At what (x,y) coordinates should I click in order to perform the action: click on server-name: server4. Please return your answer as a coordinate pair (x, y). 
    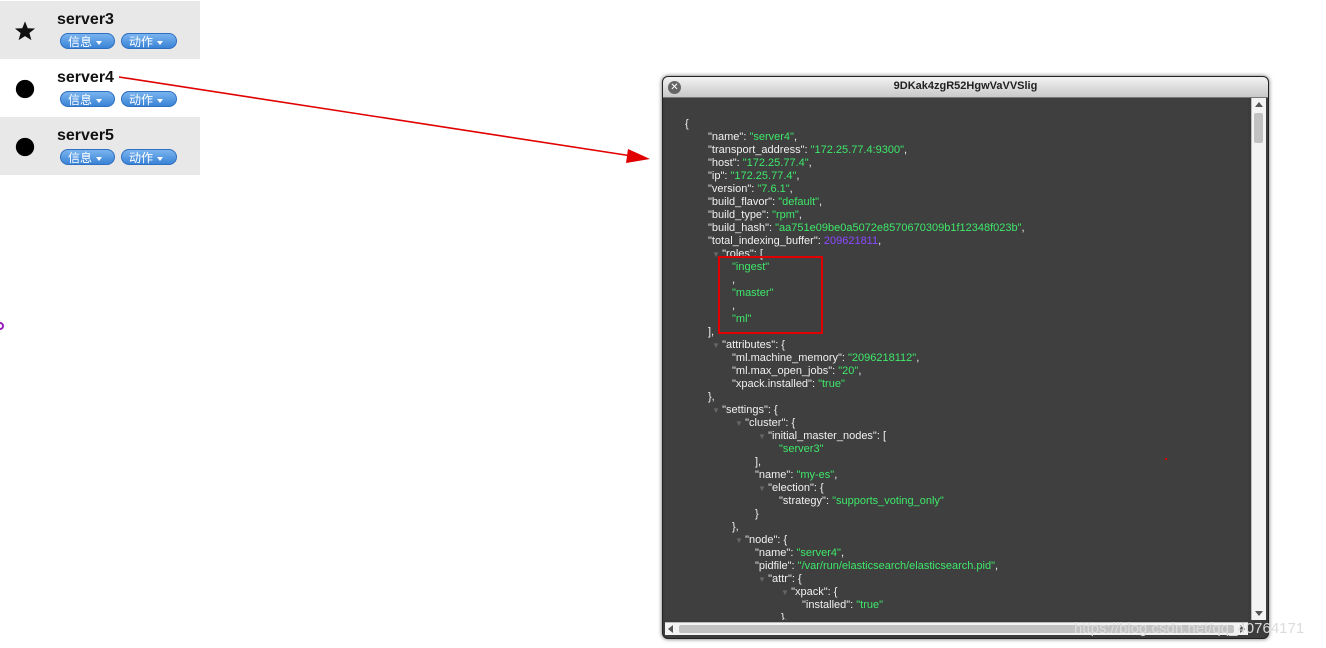
    Looking at the image, I should click on (85, 78).